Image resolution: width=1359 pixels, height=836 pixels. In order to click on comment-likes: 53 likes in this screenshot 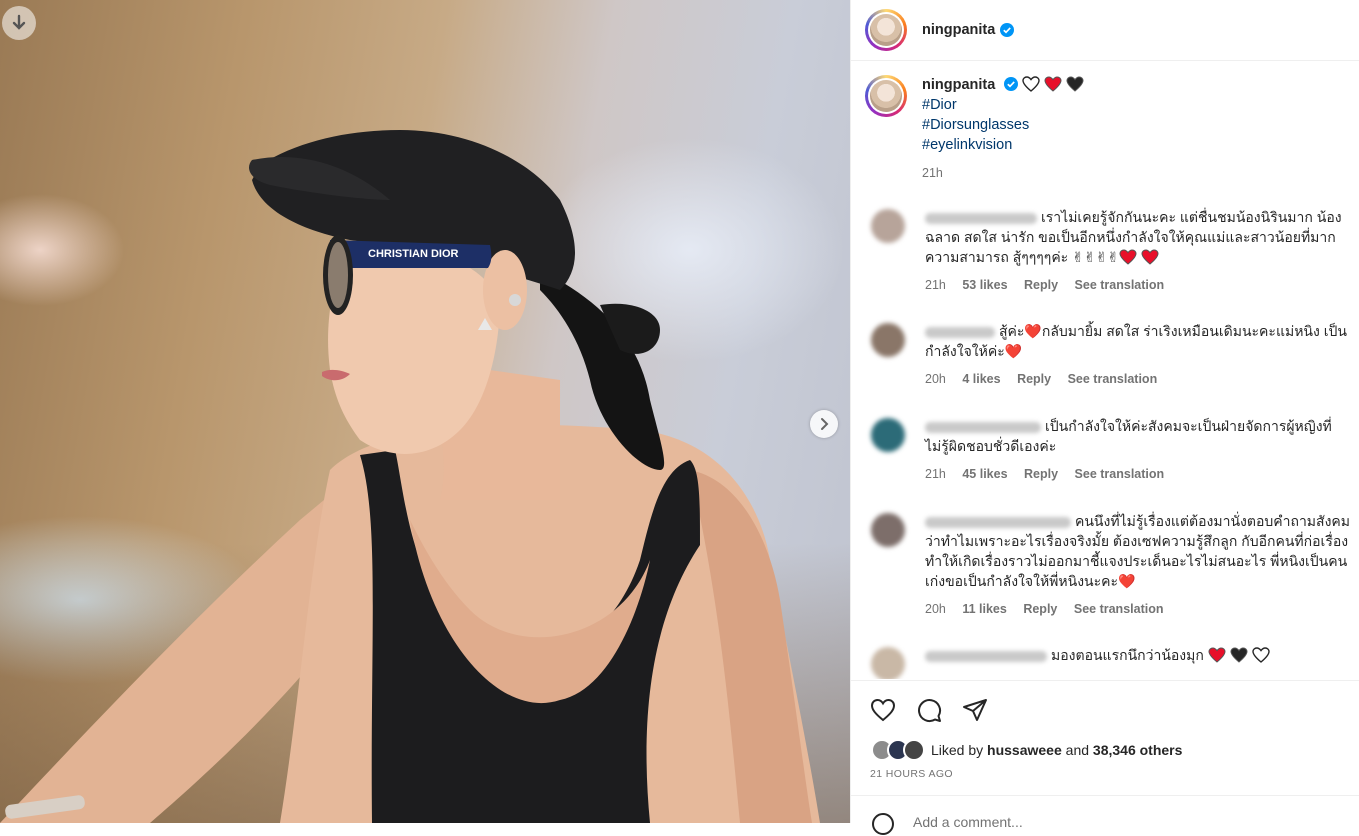, I will do `click(984, 285)`.